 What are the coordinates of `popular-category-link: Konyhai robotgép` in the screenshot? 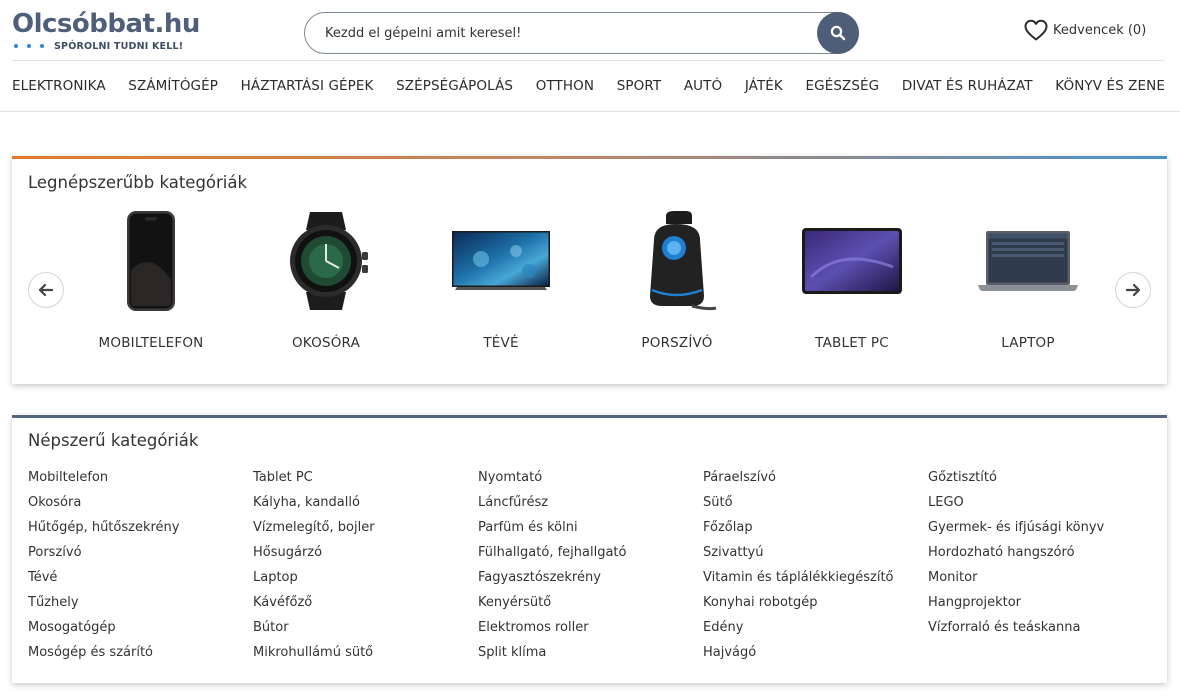 It's located at (815, 606).